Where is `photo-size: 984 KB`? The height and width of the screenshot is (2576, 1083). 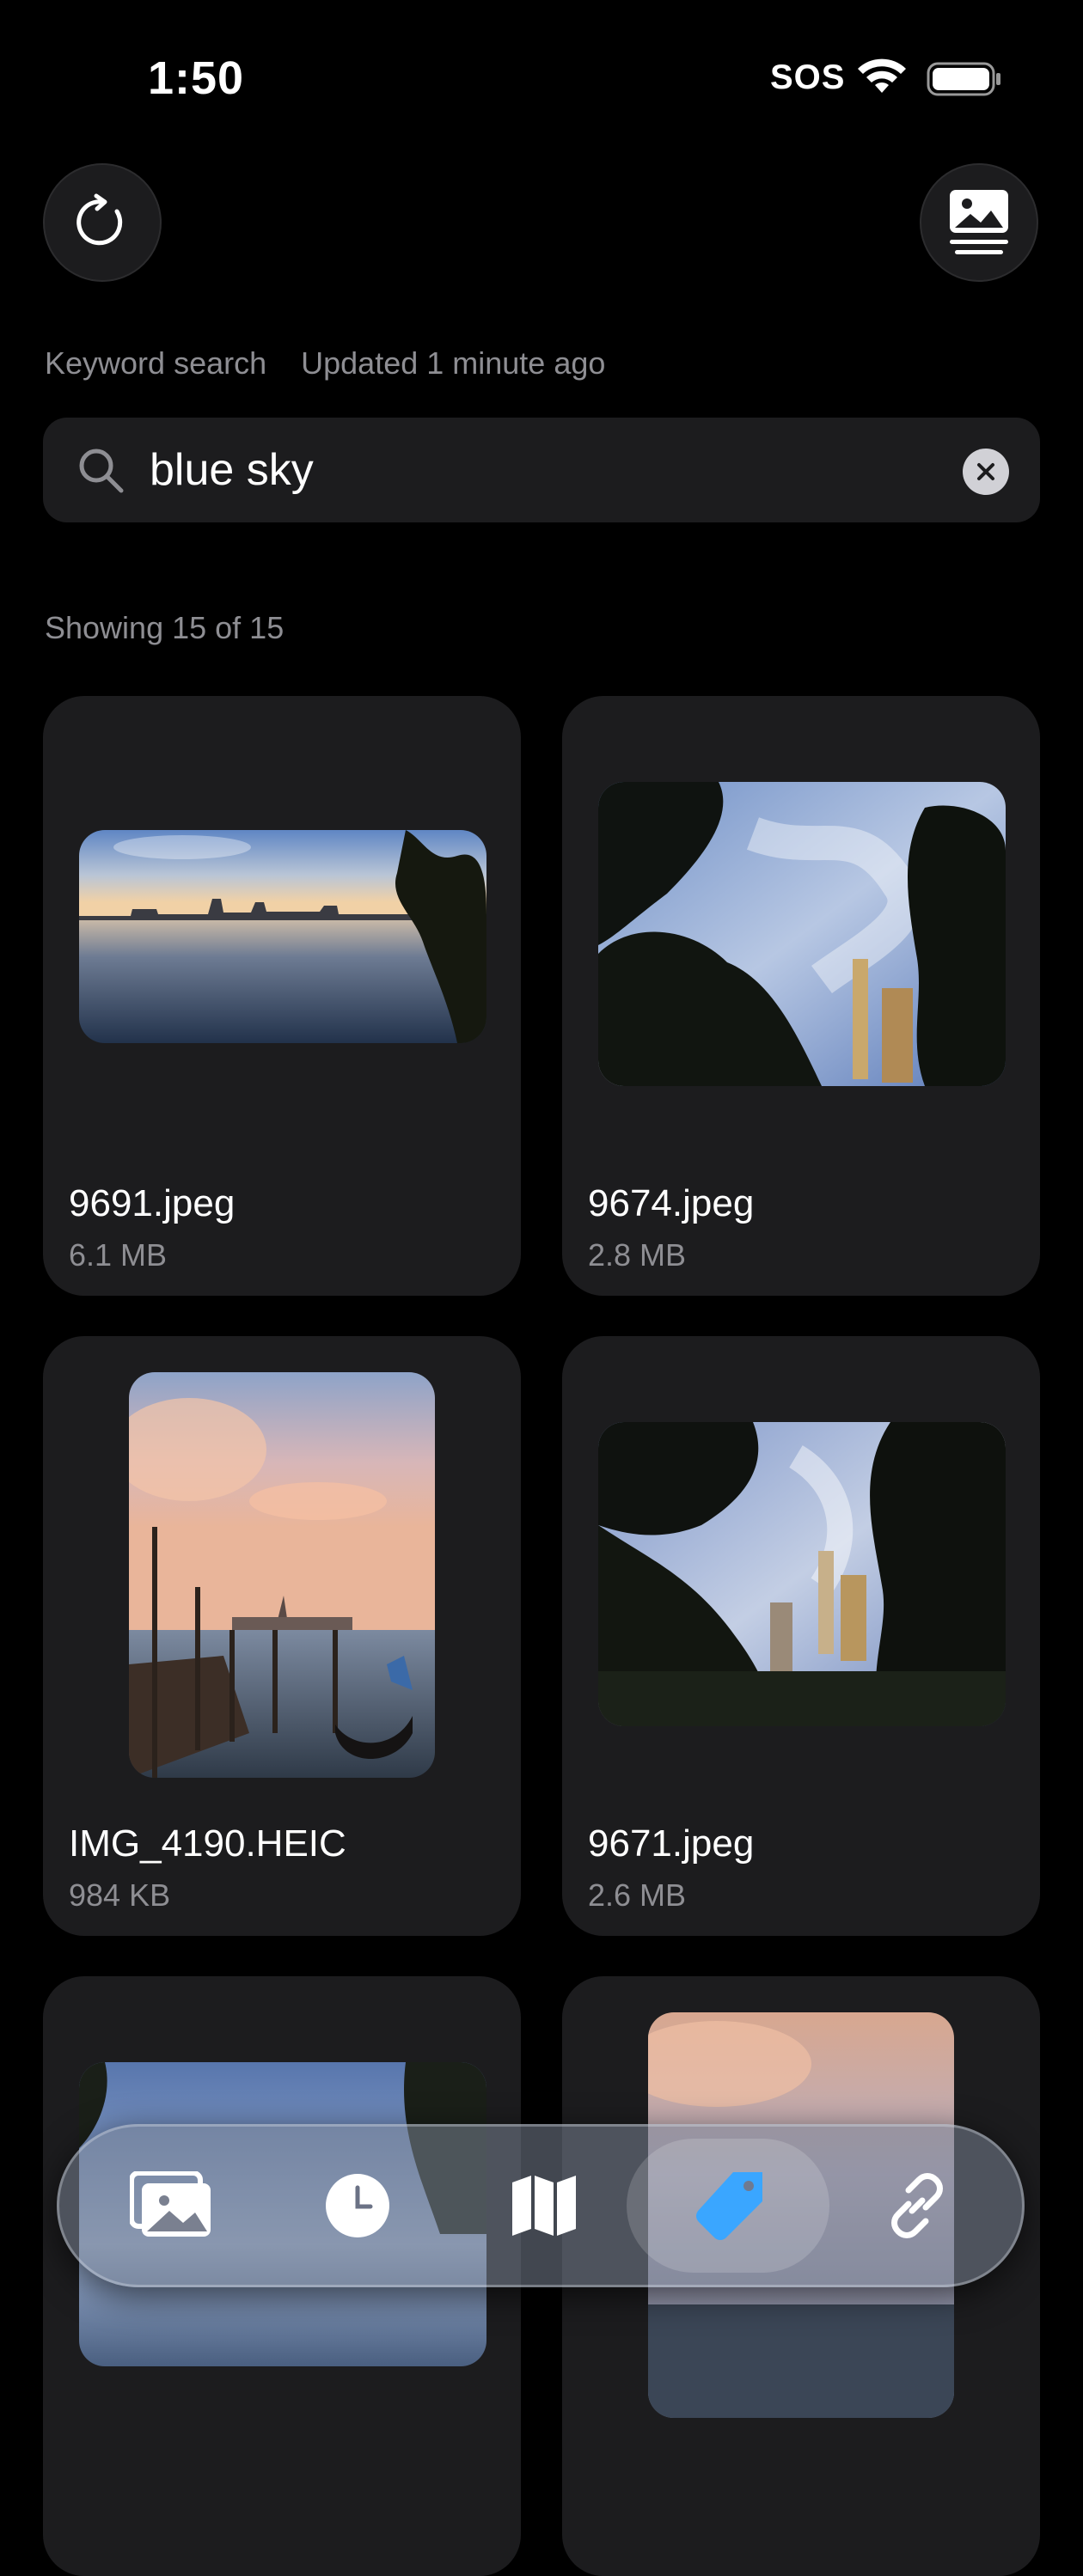
photo-size: 984 KB is located at coordinates (120, 1895).